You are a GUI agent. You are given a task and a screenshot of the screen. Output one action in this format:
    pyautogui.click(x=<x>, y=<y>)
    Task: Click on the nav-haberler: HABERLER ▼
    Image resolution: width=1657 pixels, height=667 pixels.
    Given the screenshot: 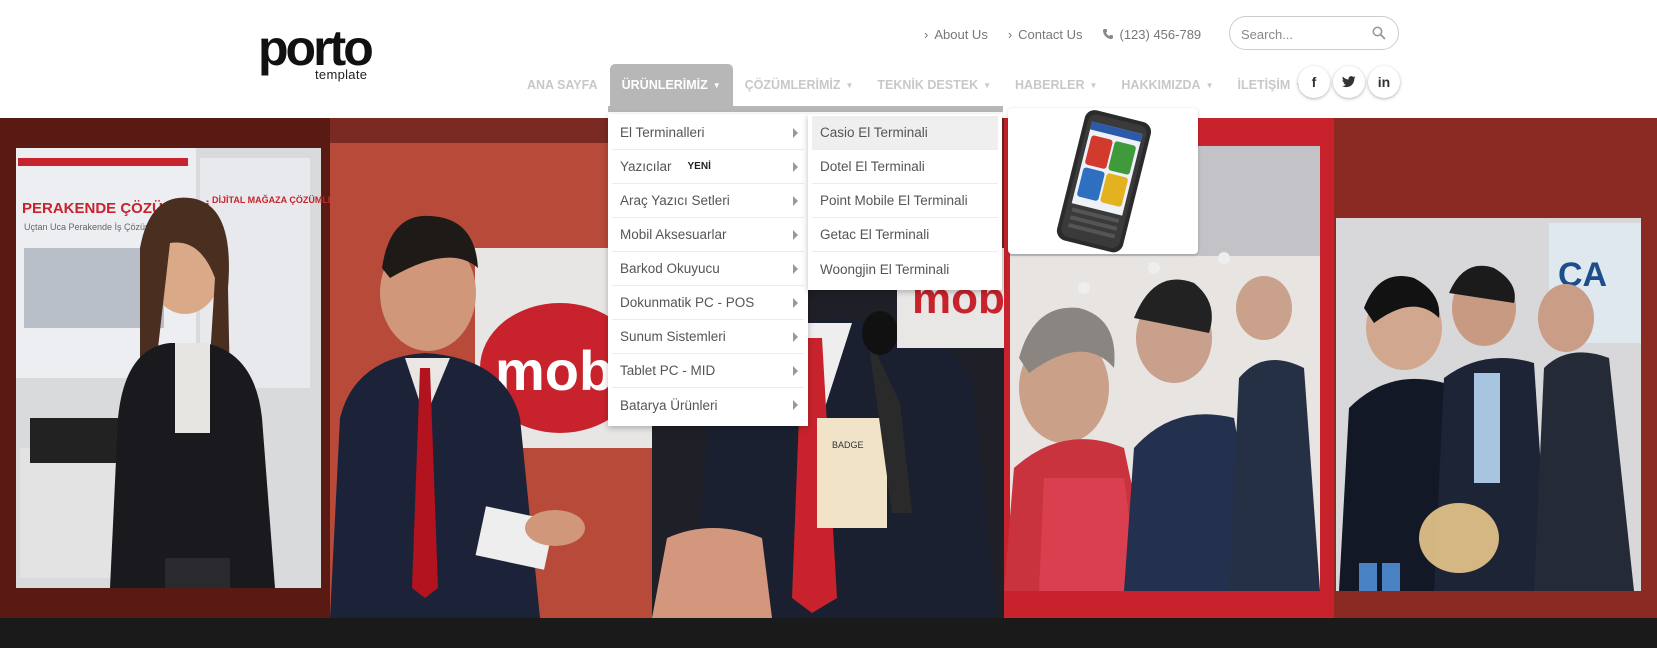 What is the action you would take?
    pyautogui.click(x=1056, y=85)
    